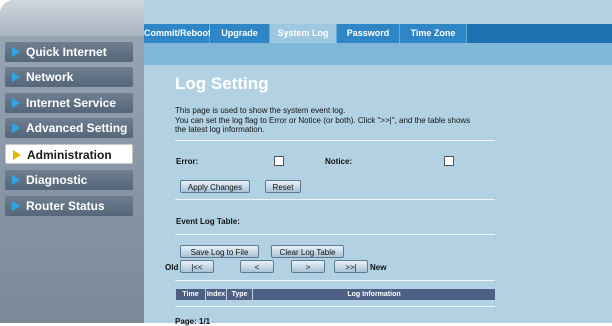 The image size is (612, 326). I want to click on sidebar-item-label: Advanced Setting, so click(77, 128).